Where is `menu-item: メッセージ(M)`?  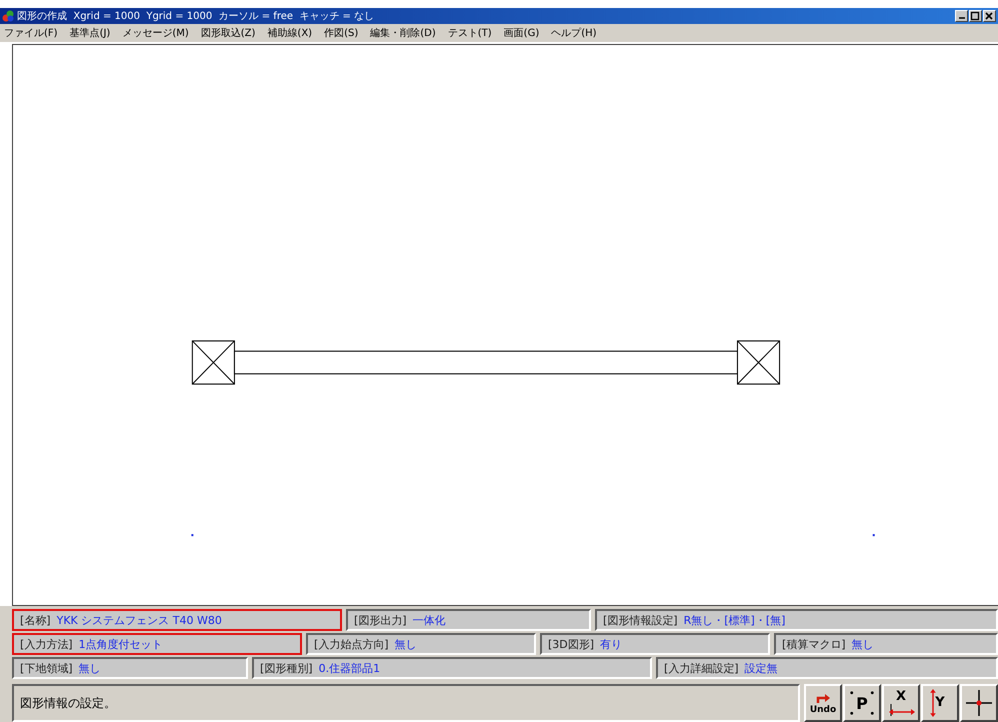
menu-item: メッセージ(M) is located at coordinates (155, 33).